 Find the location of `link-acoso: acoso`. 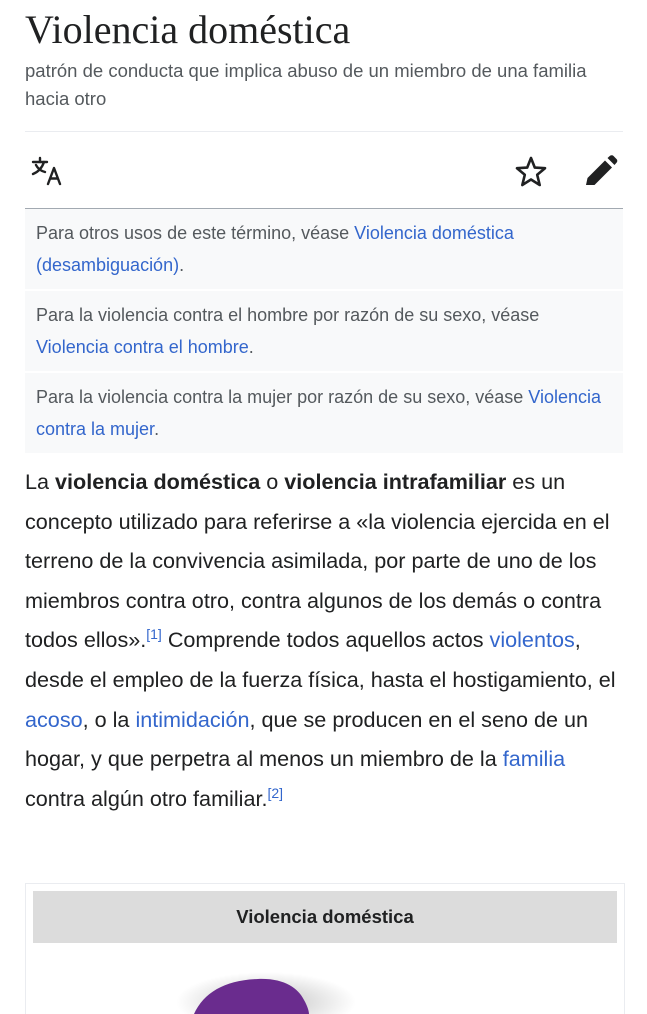

link-acoso: acoso is located at coordinates (54, 719).